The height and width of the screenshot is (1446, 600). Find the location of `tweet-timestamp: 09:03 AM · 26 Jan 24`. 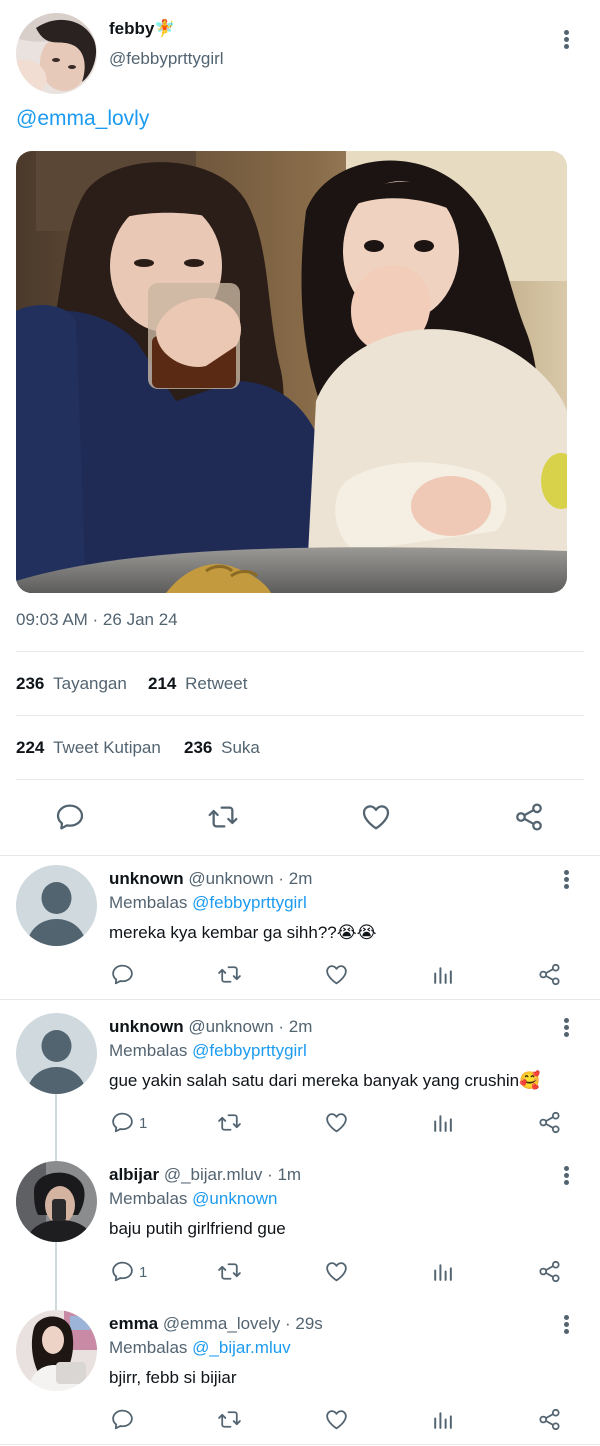

tweet-timestamp: 09:03 AM · 26 Jan 24 is located at coordinates (97, 619).